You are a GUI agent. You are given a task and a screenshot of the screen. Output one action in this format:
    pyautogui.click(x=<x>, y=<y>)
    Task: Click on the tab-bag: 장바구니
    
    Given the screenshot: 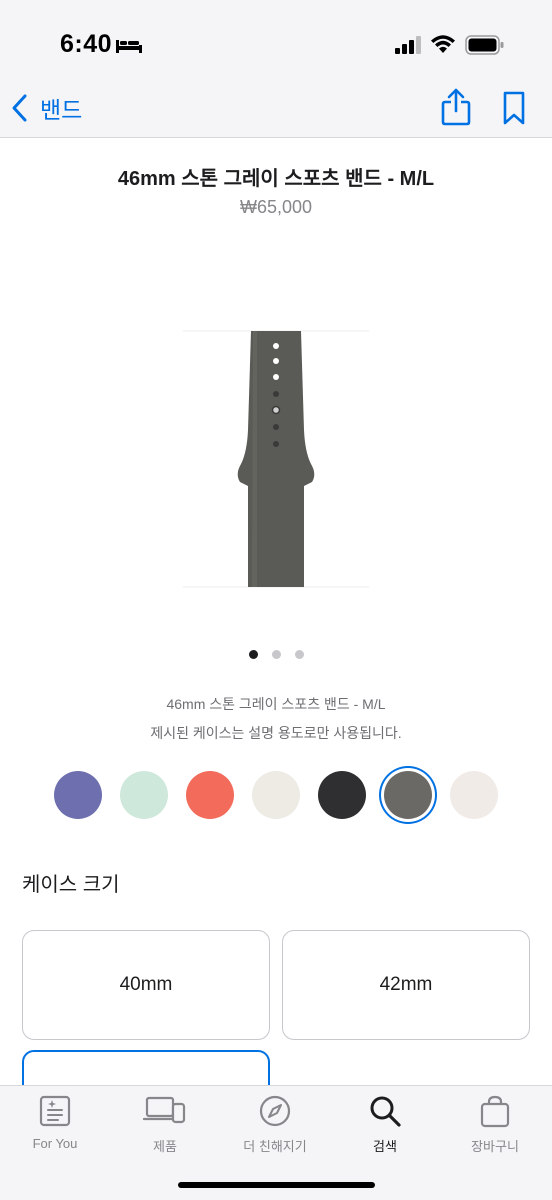 What is the action you would take?
    pyautogui.click(x=495, y=1127)
    